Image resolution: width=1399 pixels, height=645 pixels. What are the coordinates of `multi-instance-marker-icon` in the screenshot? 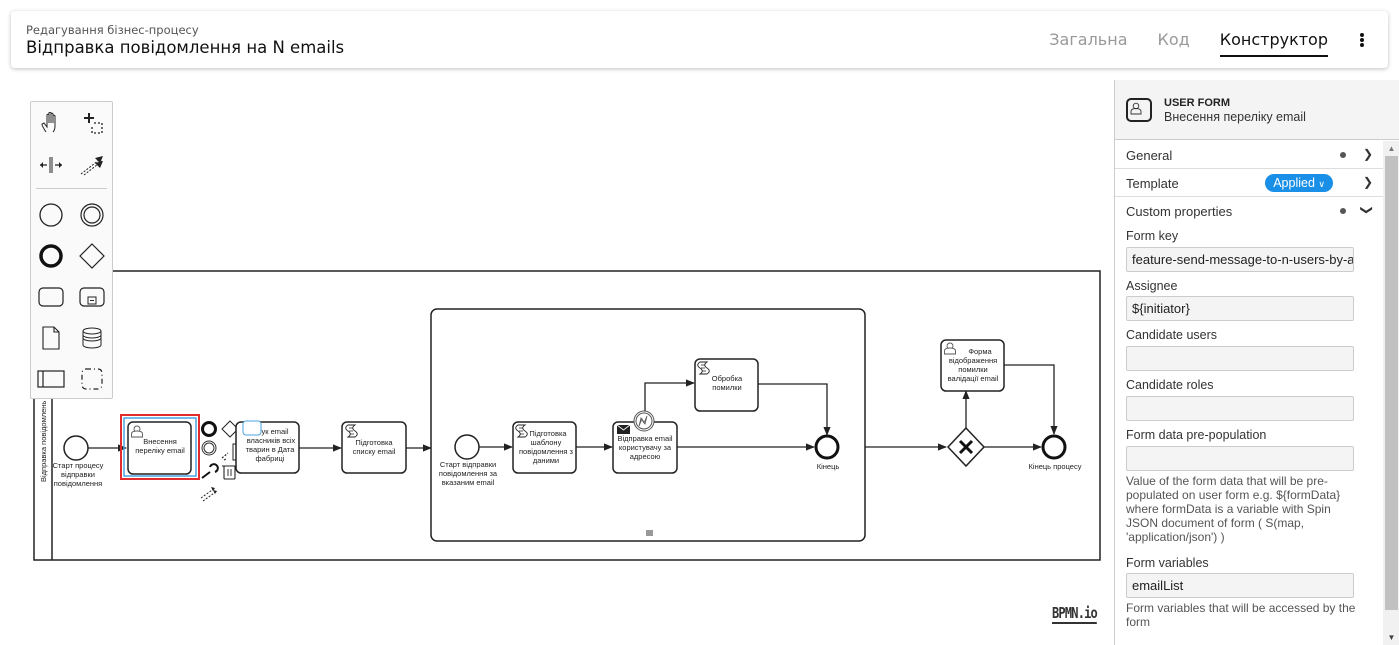 It's located at (649, 533).